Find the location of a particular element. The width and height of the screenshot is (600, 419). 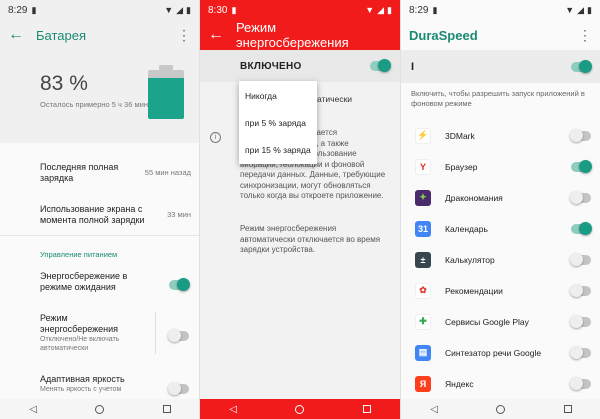

app-name: Календарь is located at coordinates (466, 228).